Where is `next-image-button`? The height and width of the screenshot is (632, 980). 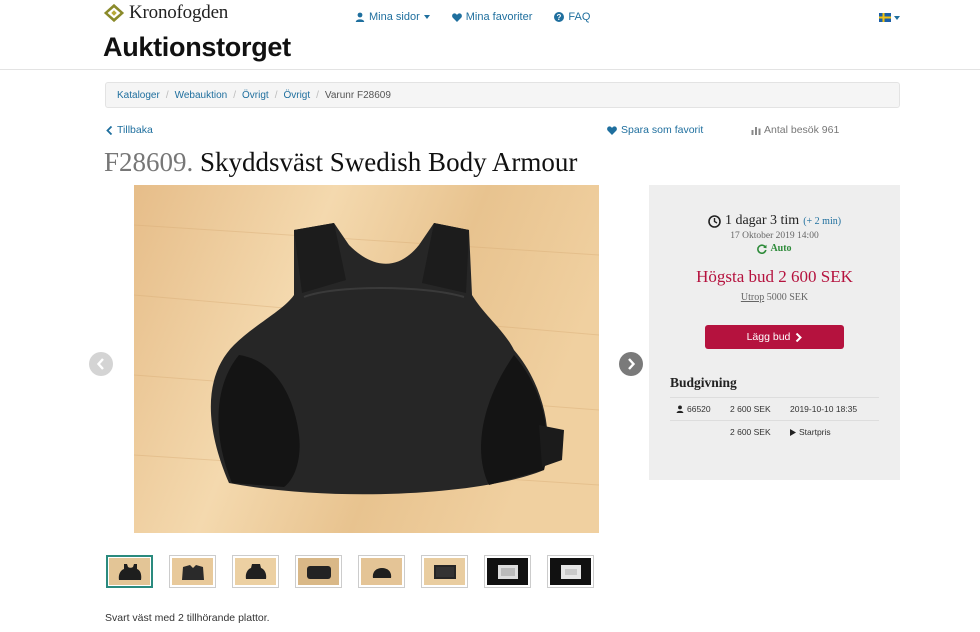 next-image-button is located at coordinates (631, 364).